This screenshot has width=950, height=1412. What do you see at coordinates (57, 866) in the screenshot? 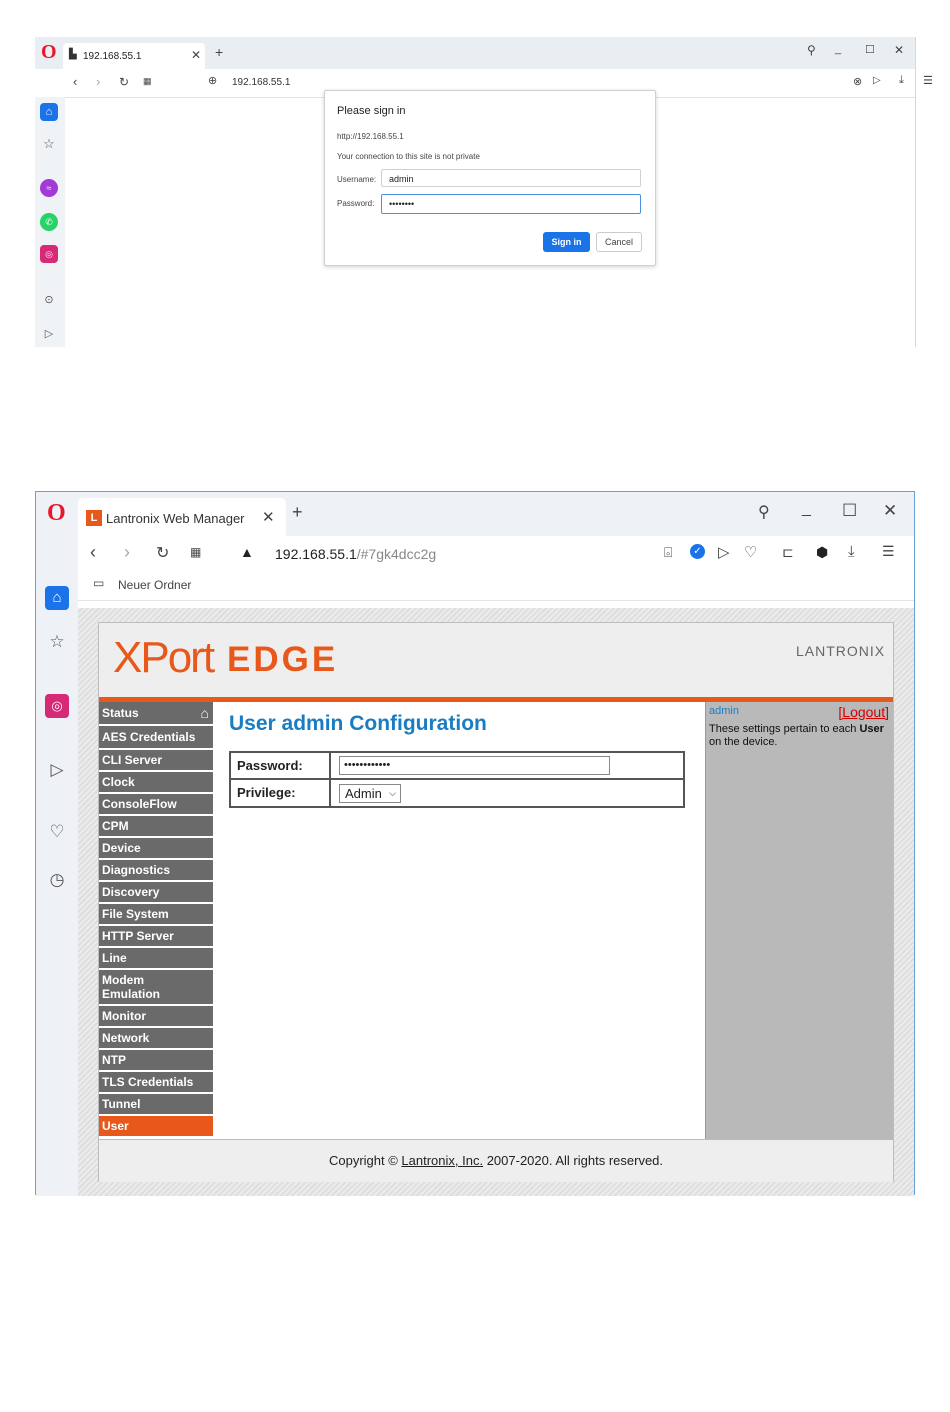
I see `sidebar: ⌂ ☆ ◎ ▷ ♡ ◷` at bounding box center [57, 866].